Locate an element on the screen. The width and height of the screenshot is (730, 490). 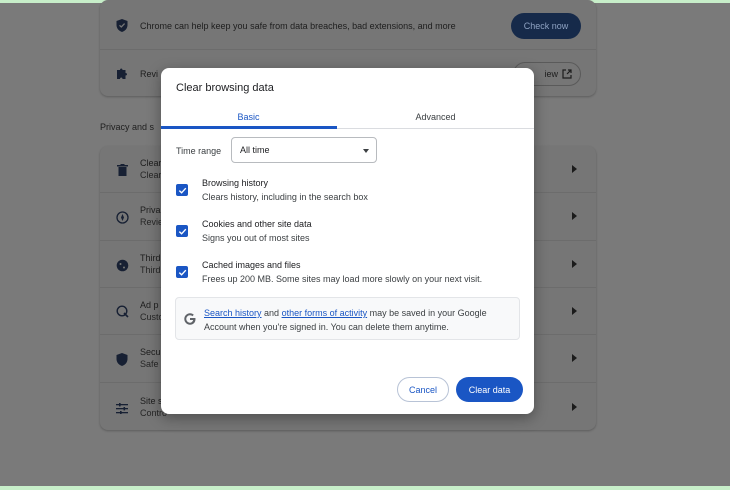
time-range-value: All time is located at coordinates (255, 150).